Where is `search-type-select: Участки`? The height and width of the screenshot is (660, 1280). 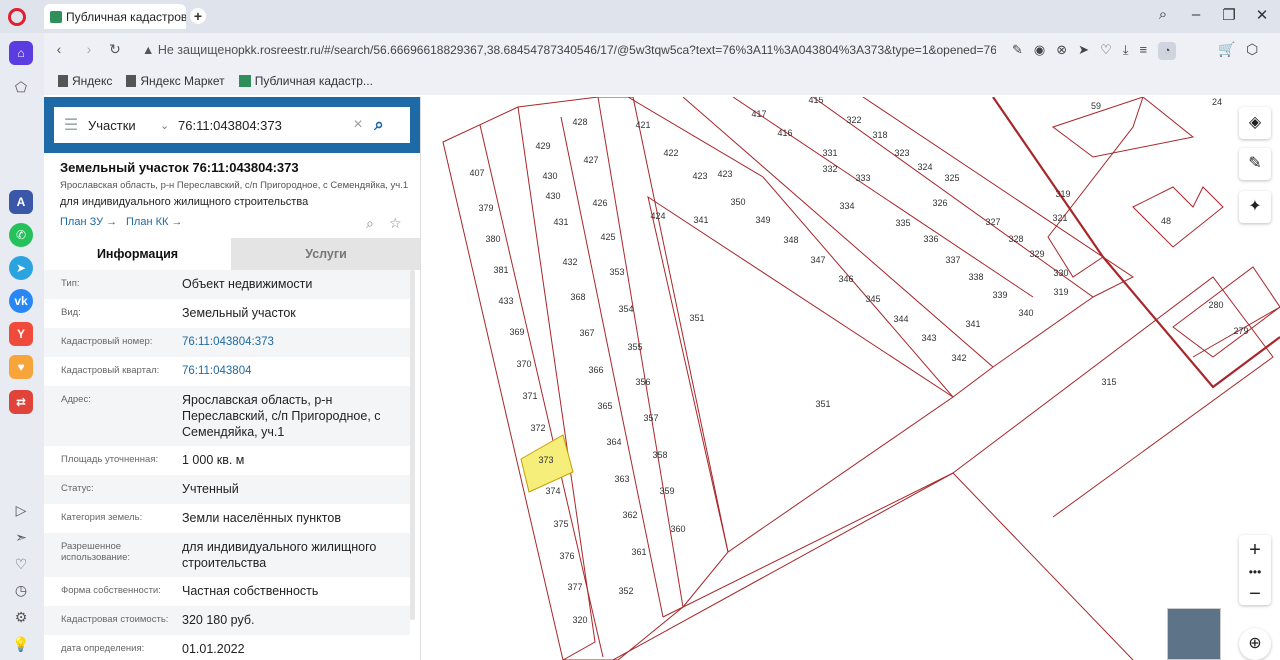
search-type-select: Участки is located at coordinates (124, 125).